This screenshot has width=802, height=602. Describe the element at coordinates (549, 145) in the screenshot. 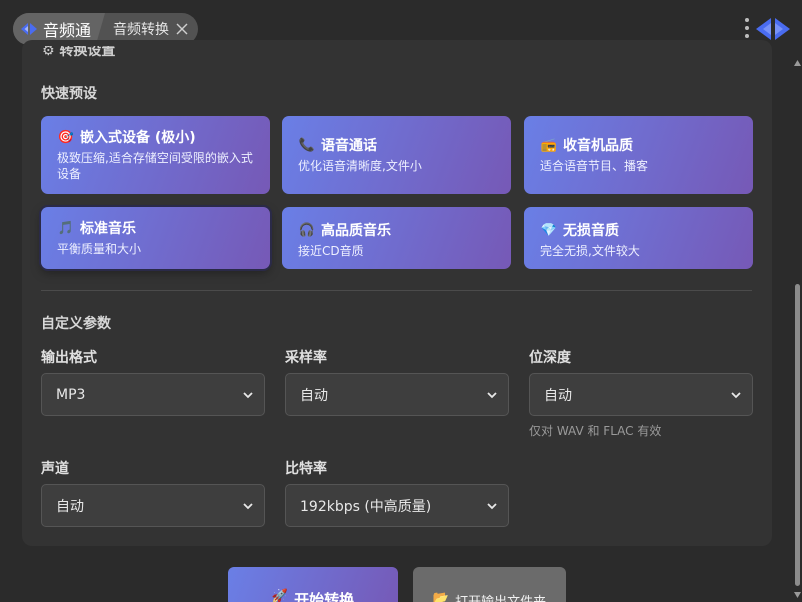

I see `radio-icon: 📻` at that location.